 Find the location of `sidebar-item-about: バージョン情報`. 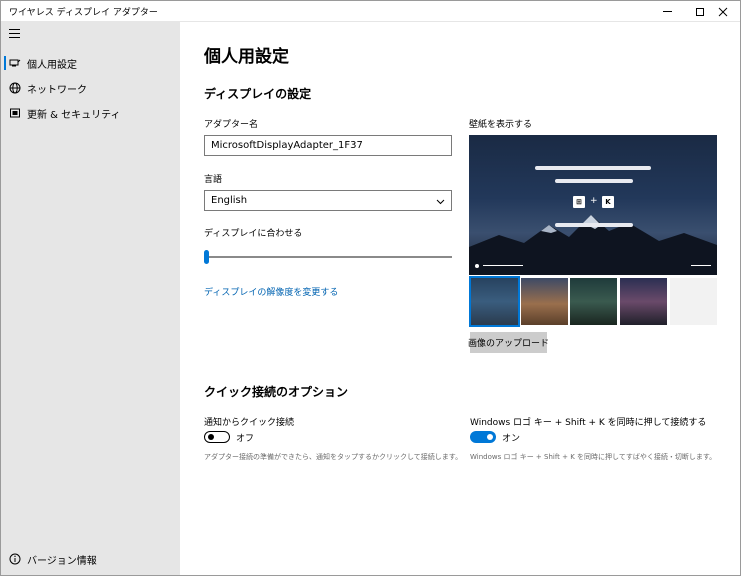

sidebar-item-about: バージョン情報 is located at coordinates (90, 559).